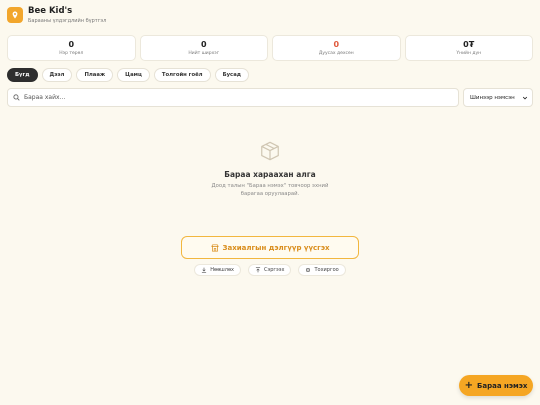  What do you see at coordinates (16, 97) in the screenshot?
I see `search-icon` at bounding box center [16, 97].